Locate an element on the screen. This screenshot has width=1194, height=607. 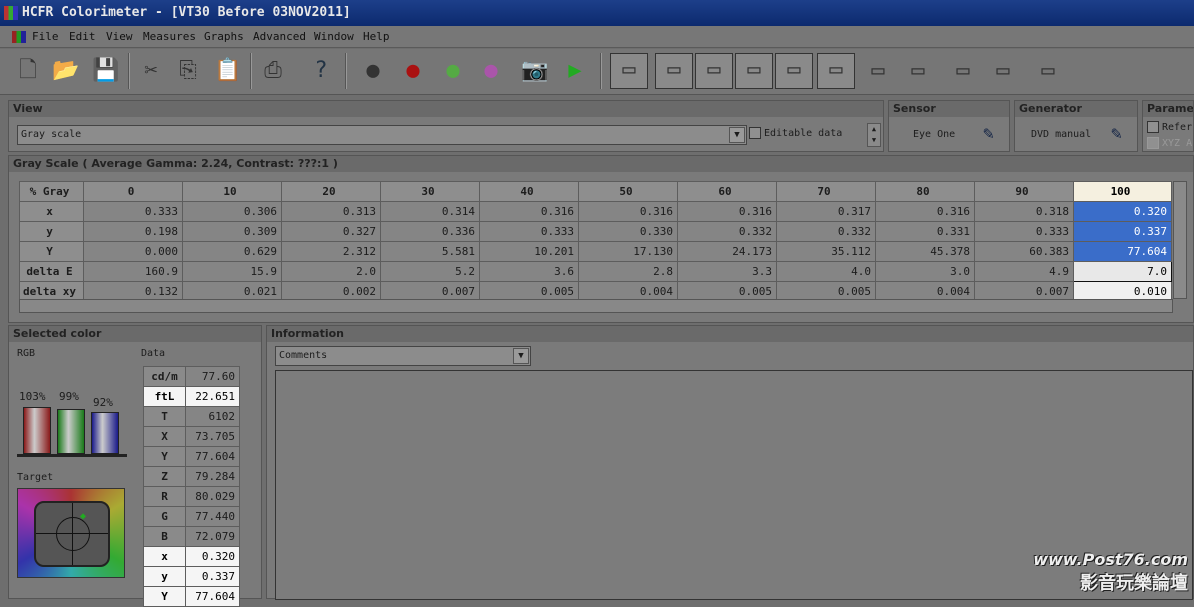
data-value: 79.284 is located at coordinates (212, 476).